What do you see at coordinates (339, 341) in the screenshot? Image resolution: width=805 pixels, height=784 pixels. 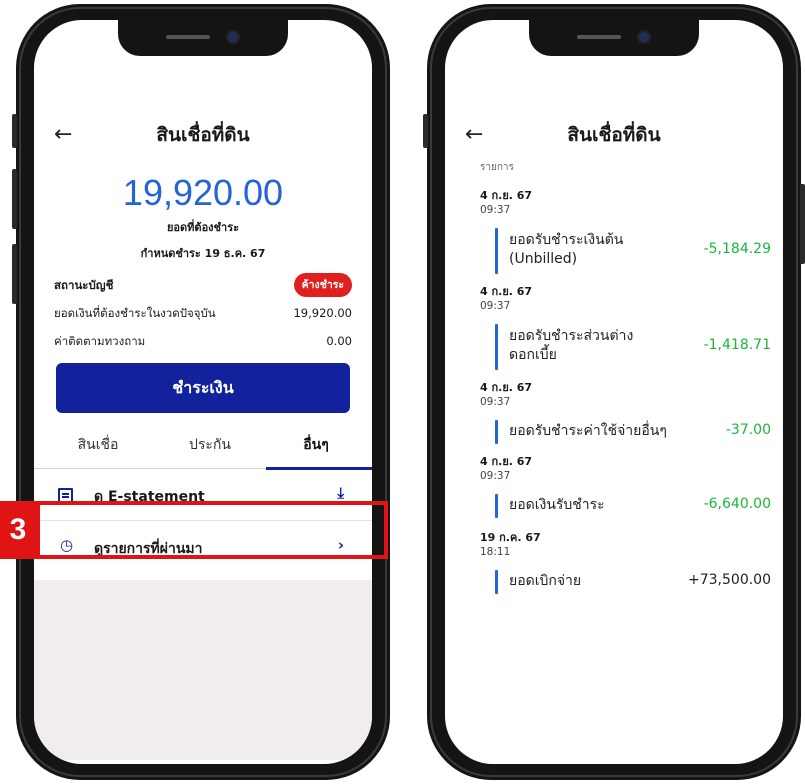 I see `collection-fee-value: 0.00` at bounding box center [339, 341].